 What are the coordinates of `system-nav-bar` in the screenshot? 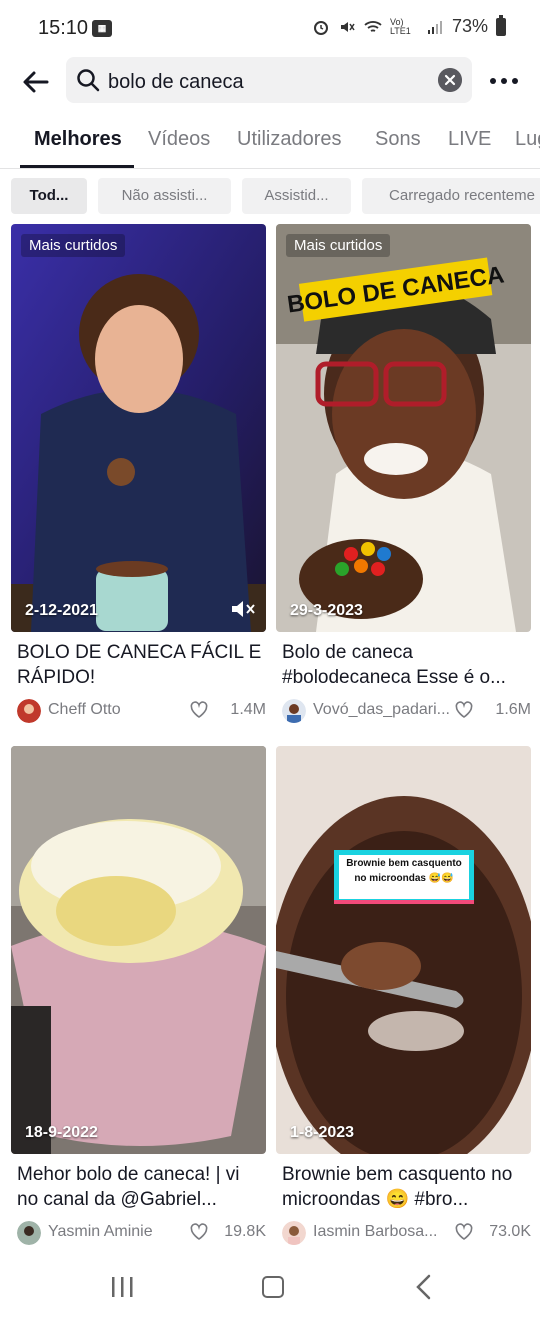 It's located at (270, 1288).